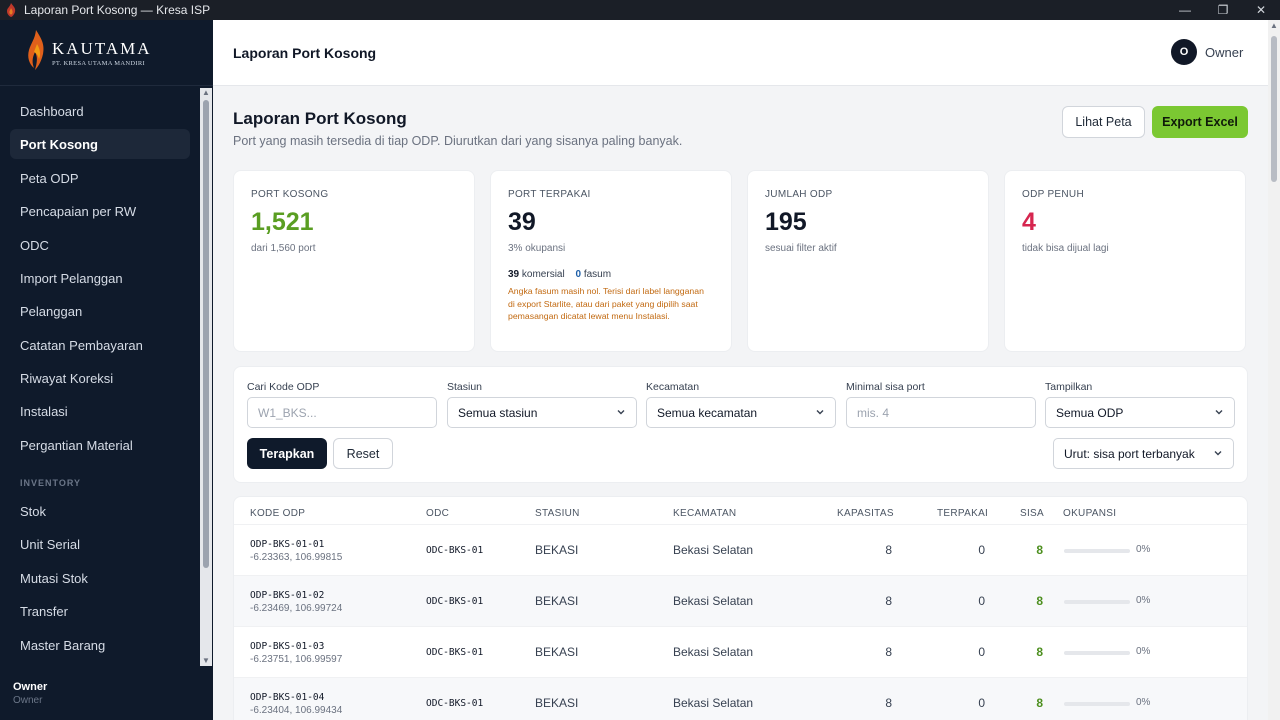 This screenshot has height=720, width=1280. What do you see at coordinates (30, 693) in the screenshot?
I see `sidebar-user: Owner Owner` at bounding box center [30, 693].